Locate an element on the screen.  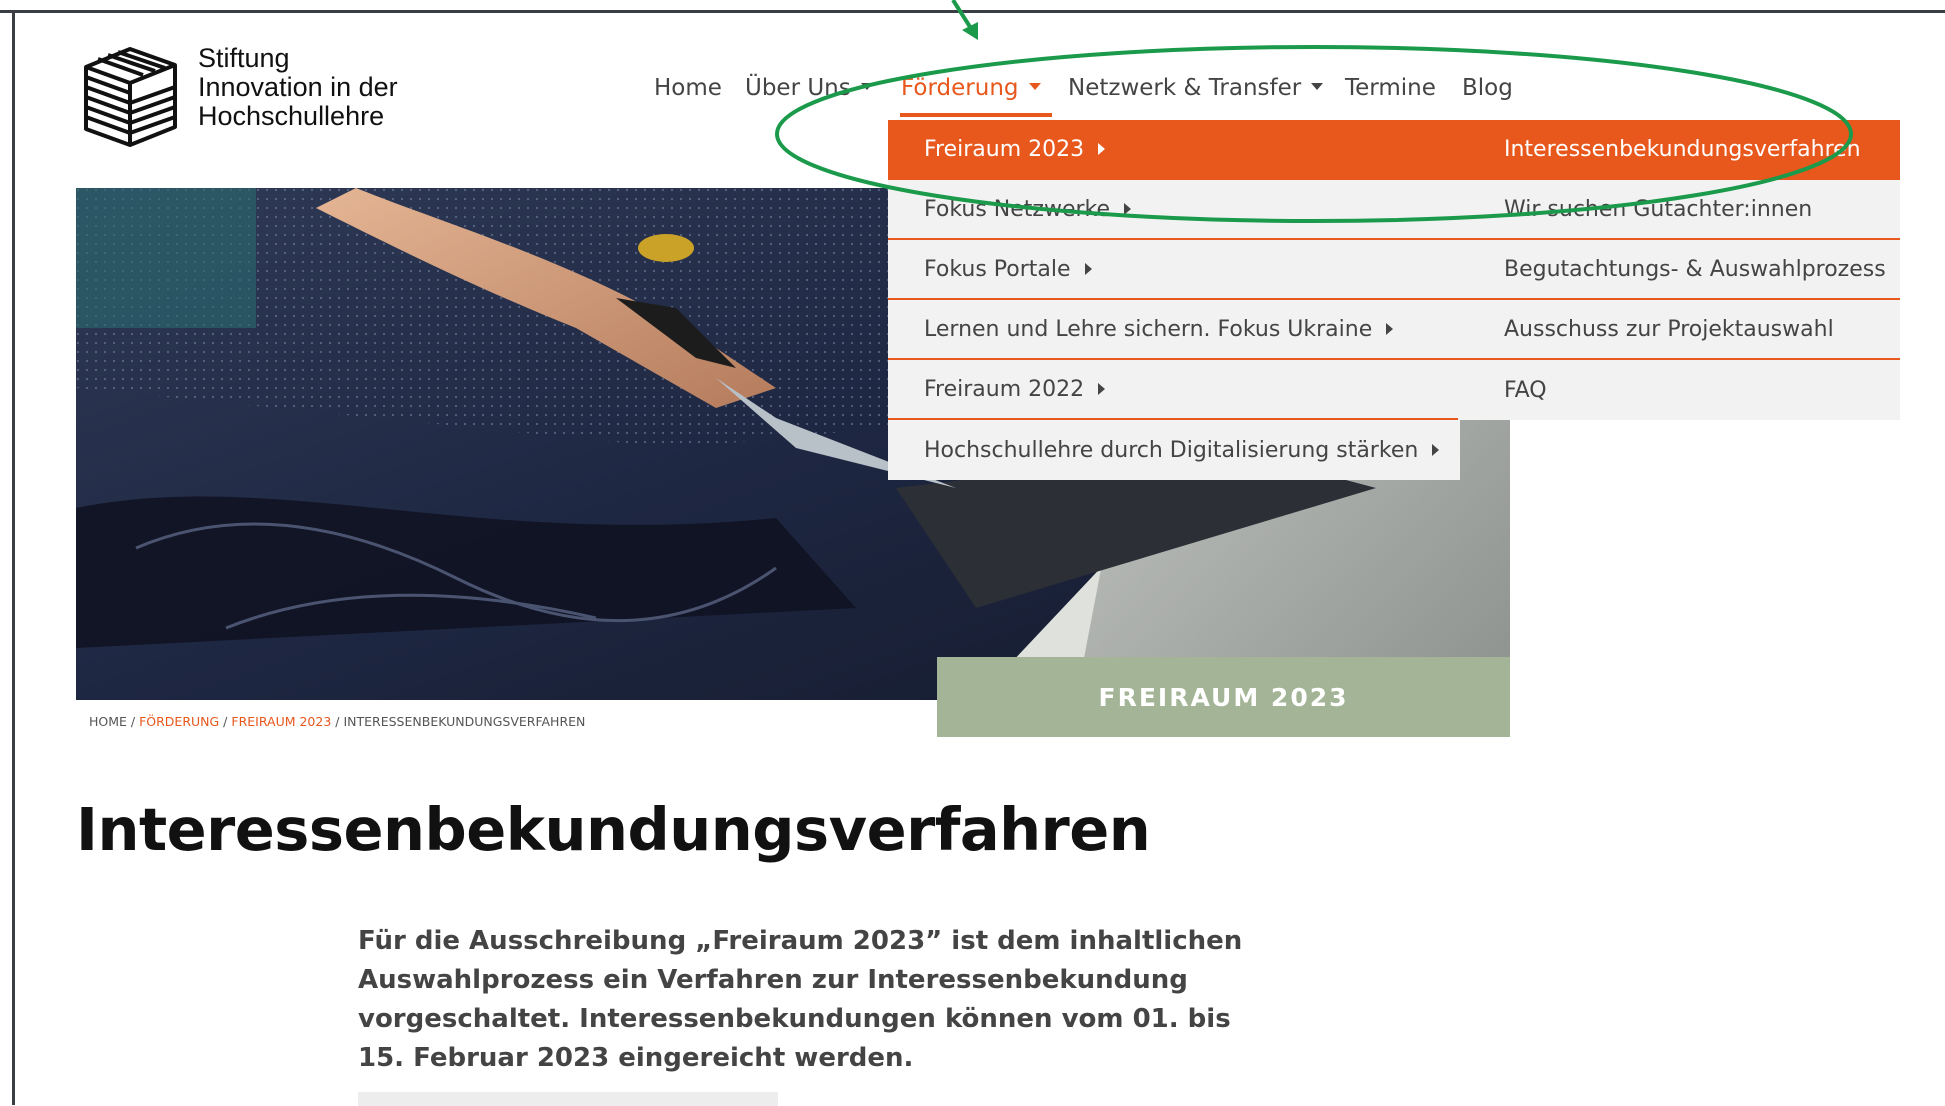
nav-item-netzwerk-transfer: Netzwerk & Transfer is located at coordinates (1196, 88).